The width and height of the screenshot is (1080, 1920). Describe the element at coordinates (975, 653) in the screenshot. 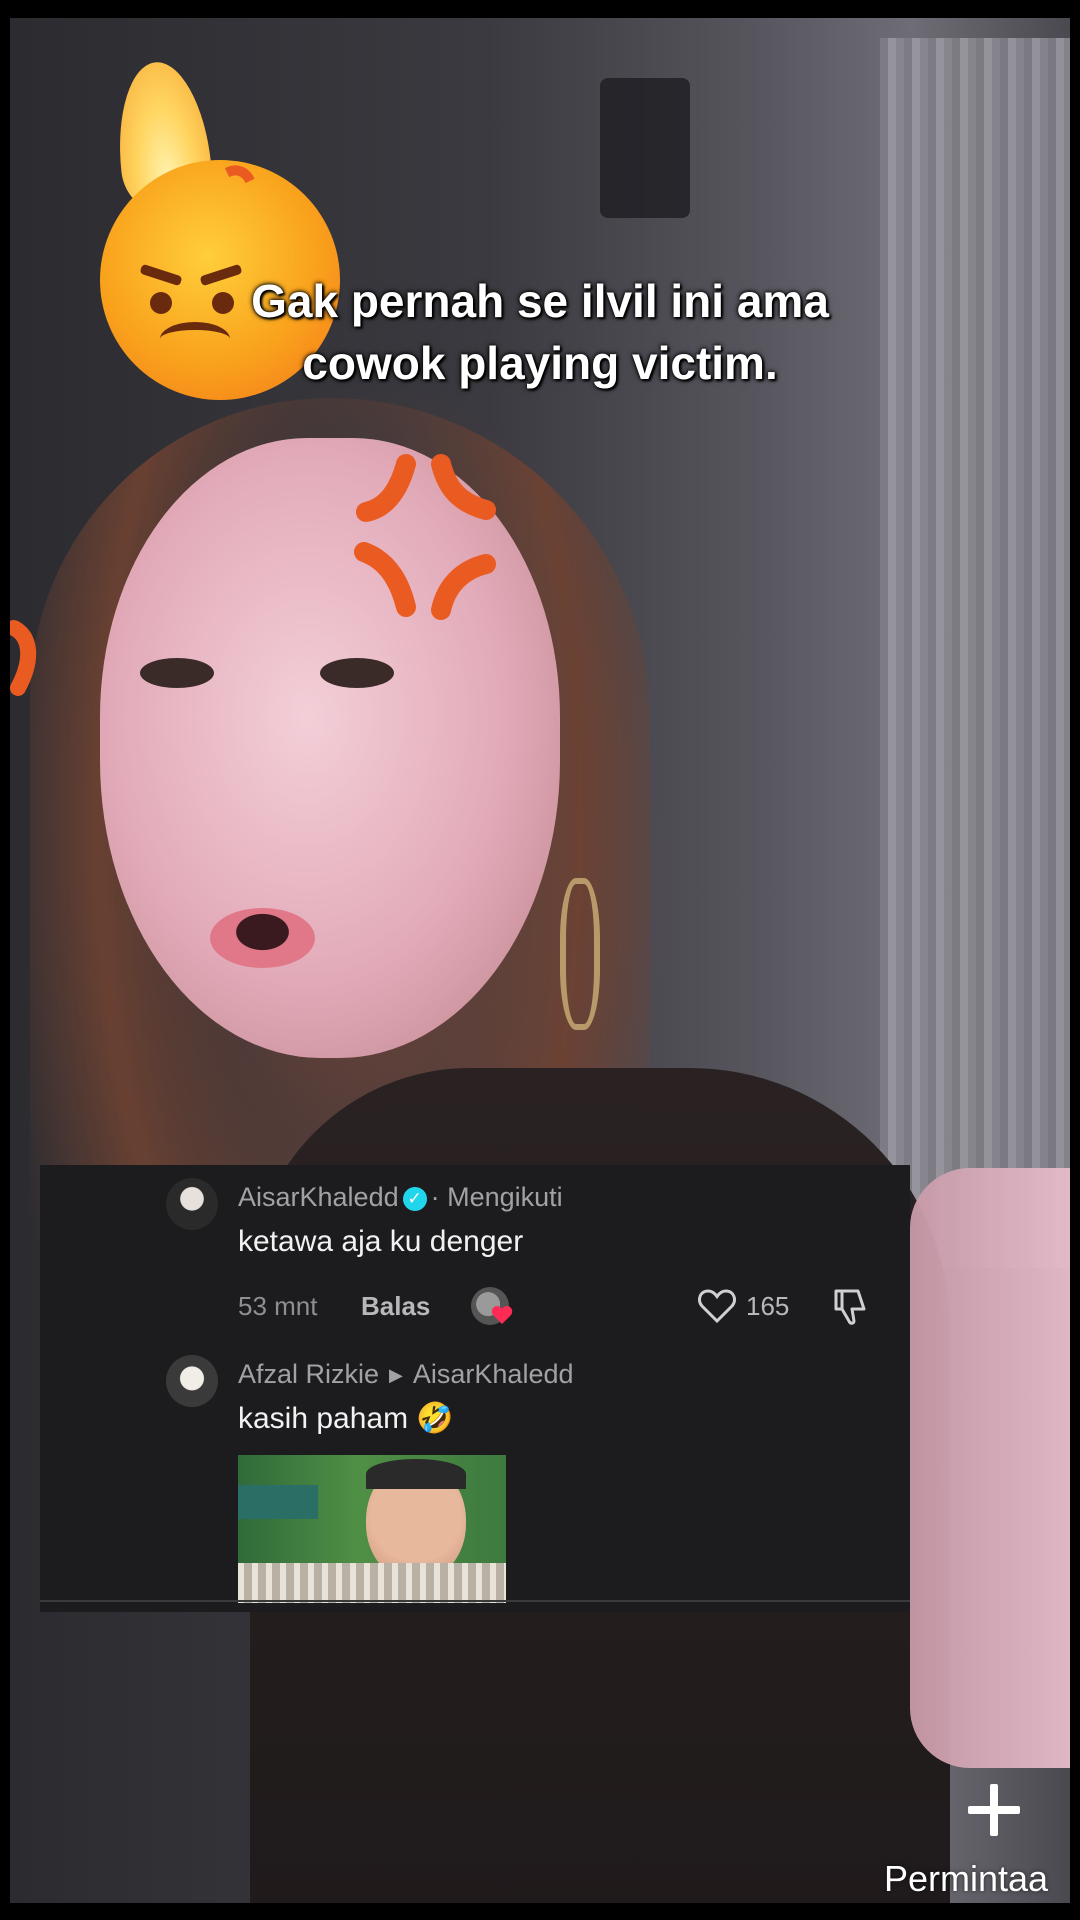

I see `curtain` at that location.